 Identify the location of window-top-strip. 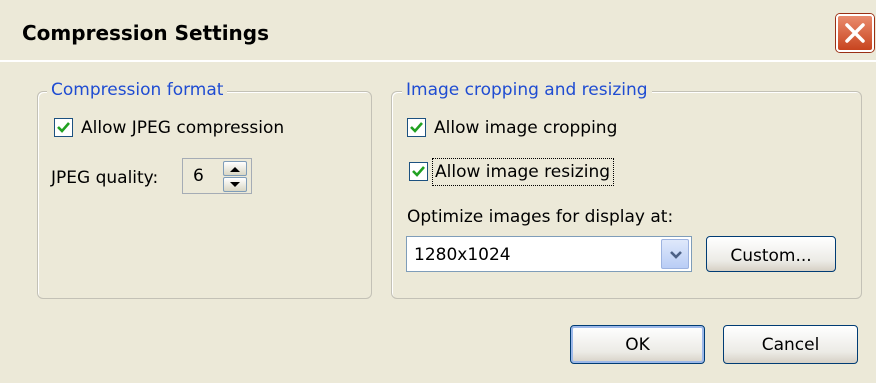
(438, 6).